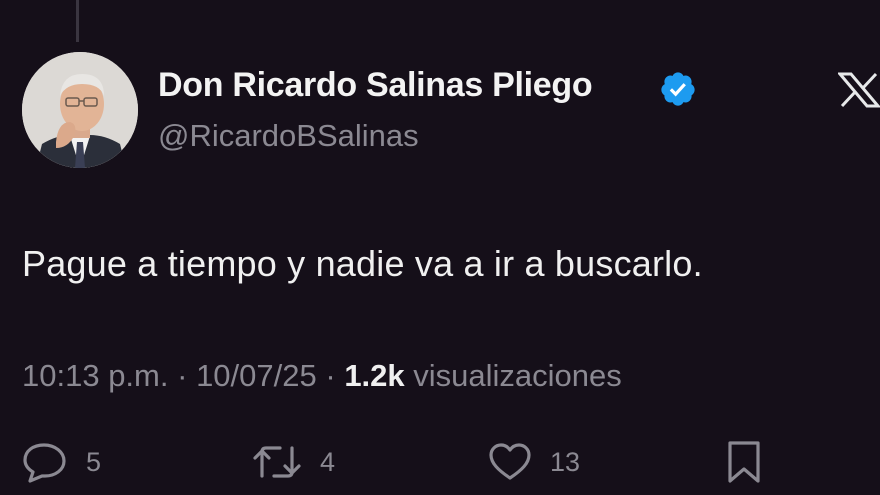 The height and width of the screenshot is (495, 880). Describe the element at coordinates (374, 375) in the screenshot. I see `views-count: 1.2k` at that location.